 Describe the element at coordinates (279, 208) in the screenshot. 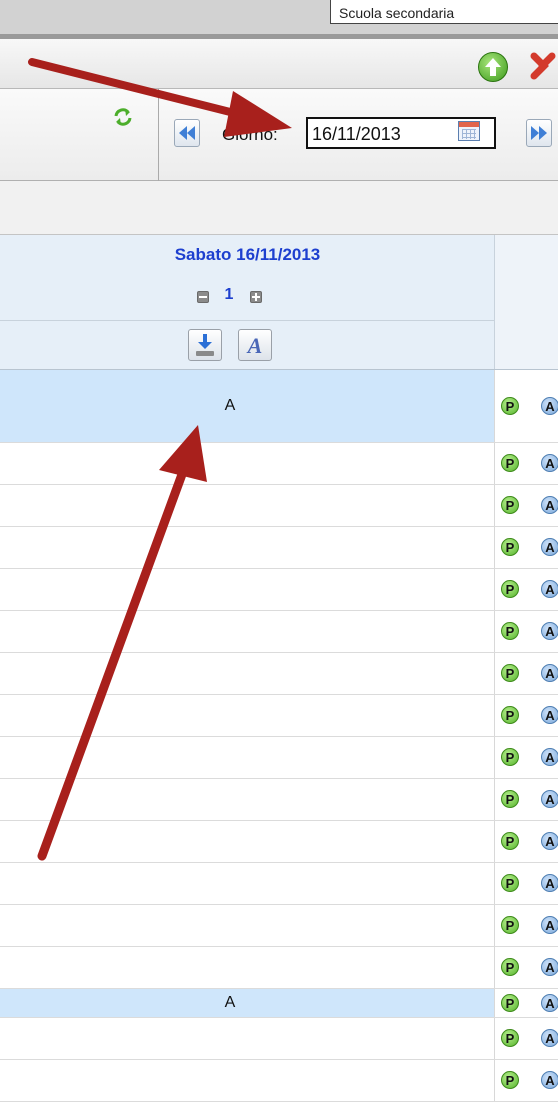

I see `toolbar-empty-band` at that location.